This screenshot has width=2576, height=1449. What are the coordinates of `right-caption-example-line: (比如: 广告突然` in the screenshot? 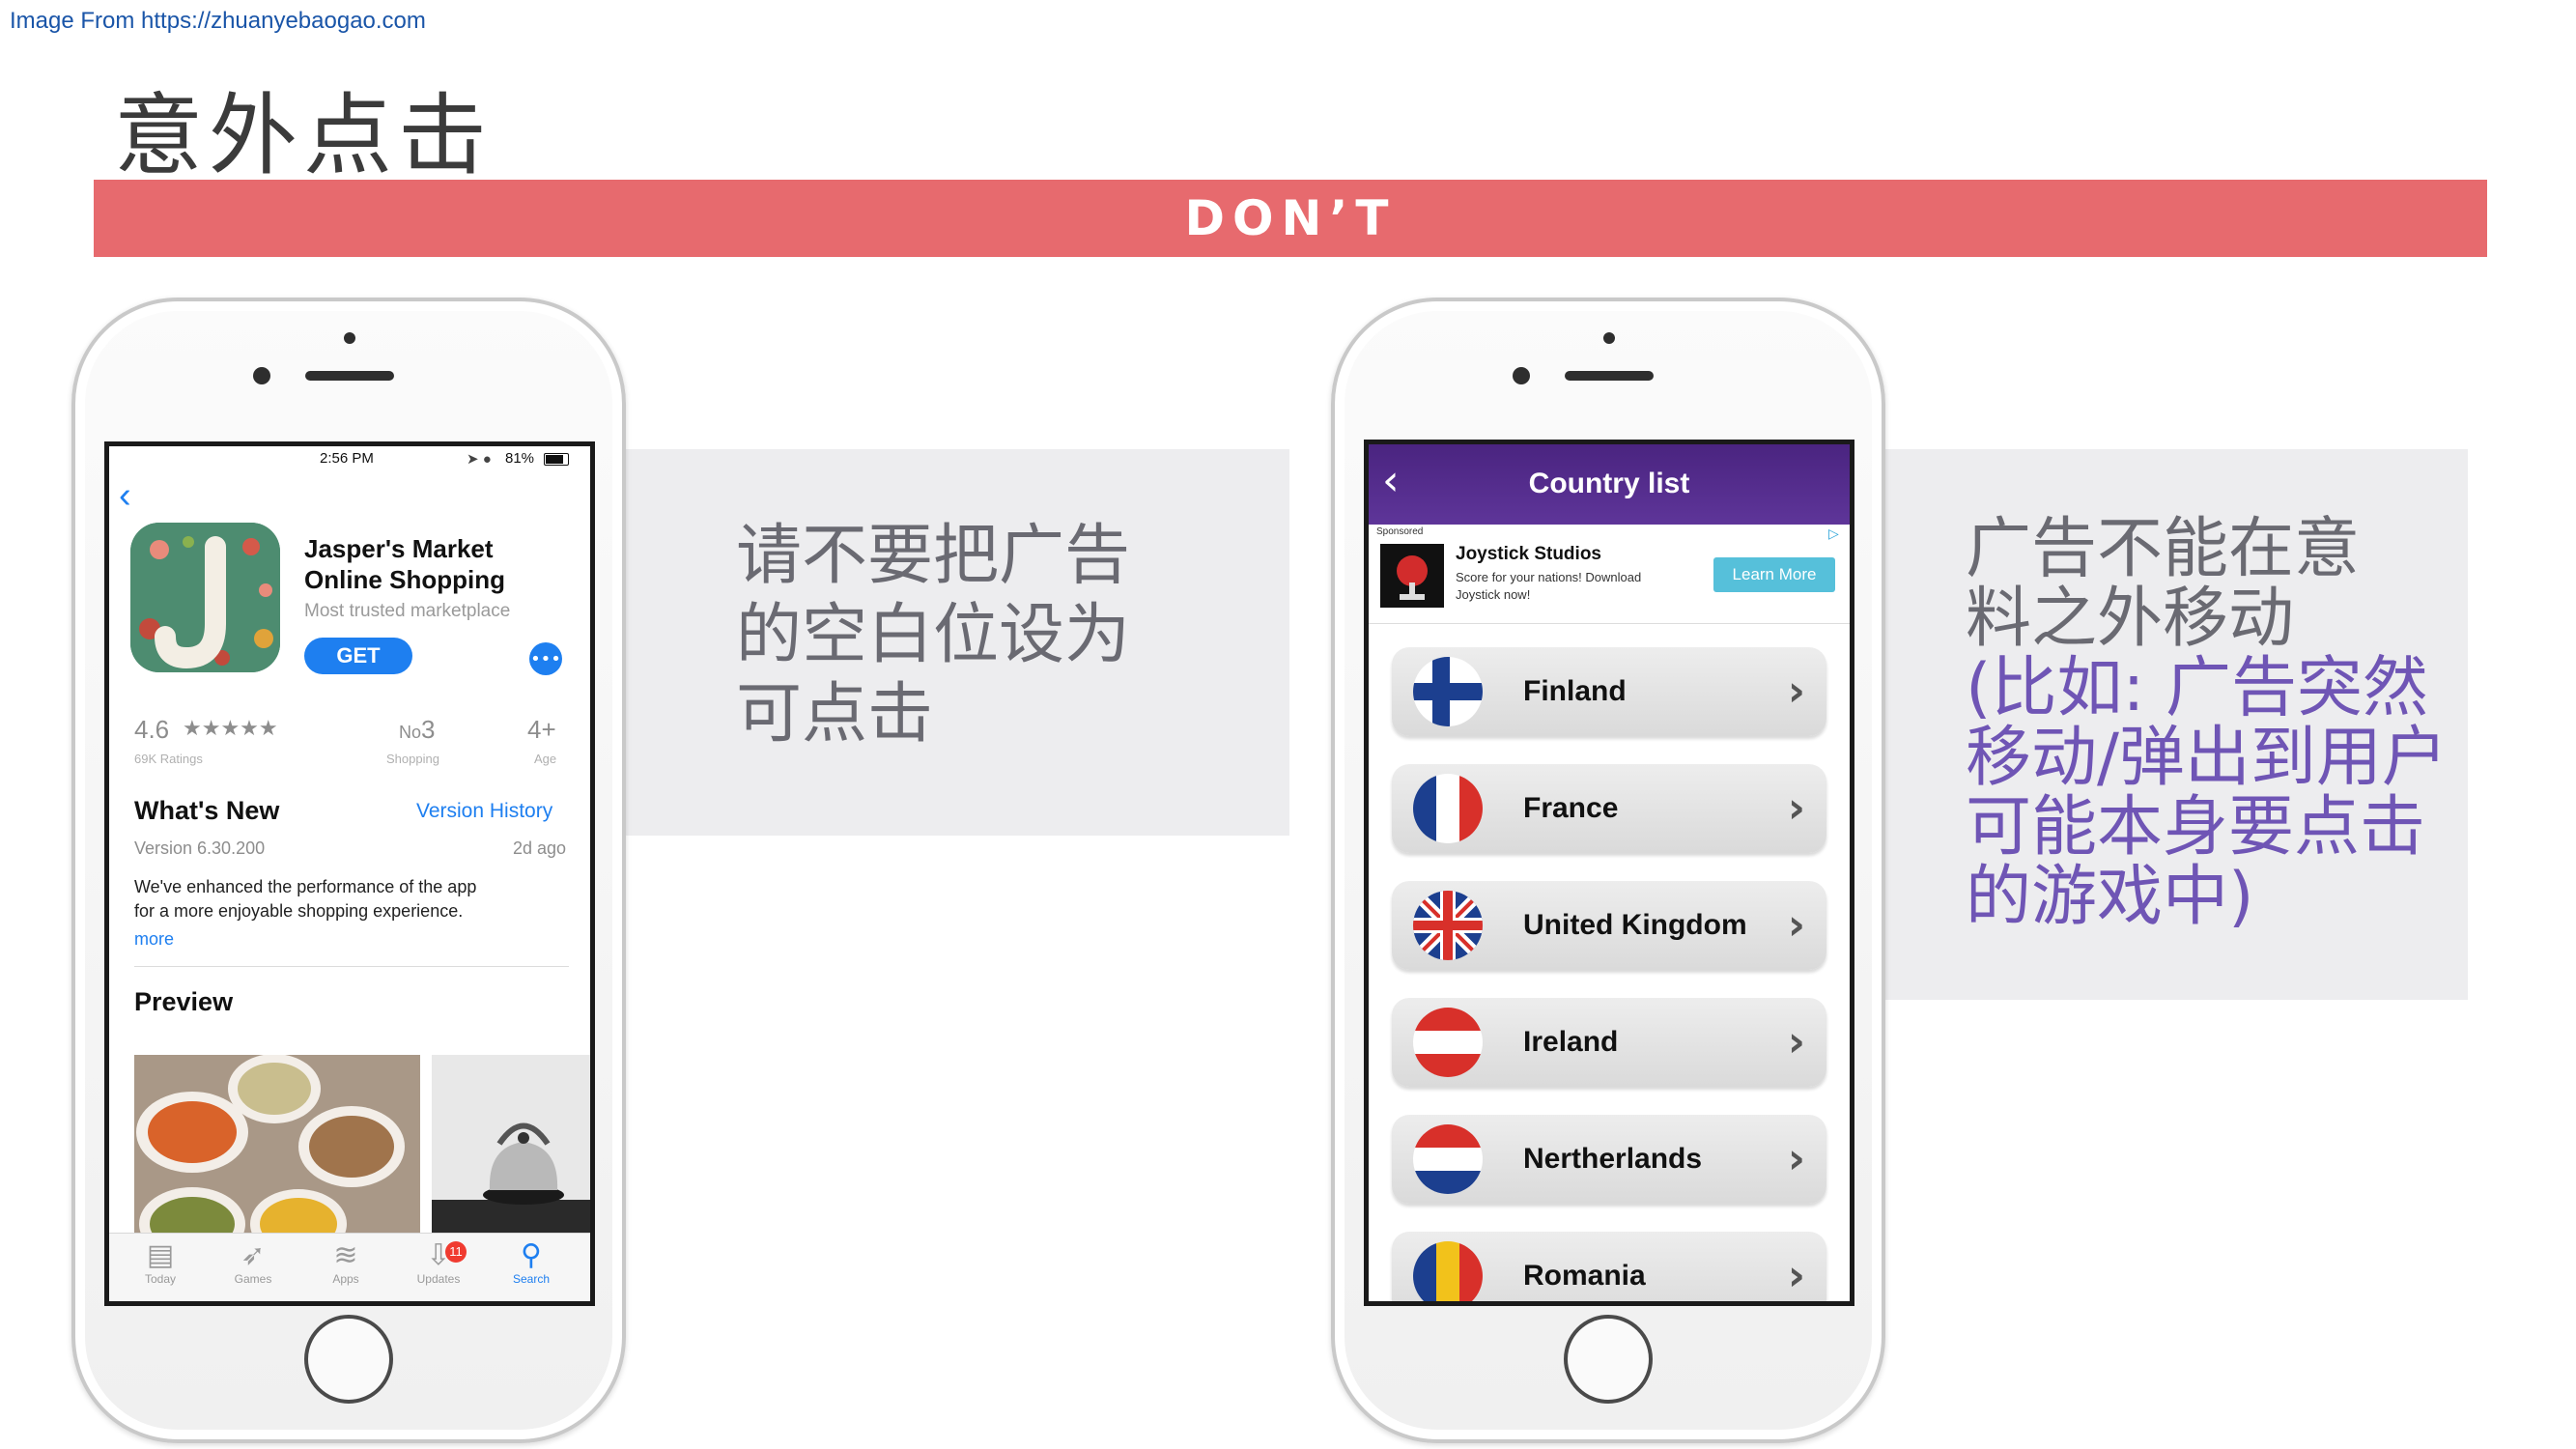 It's located at (2197, 688).